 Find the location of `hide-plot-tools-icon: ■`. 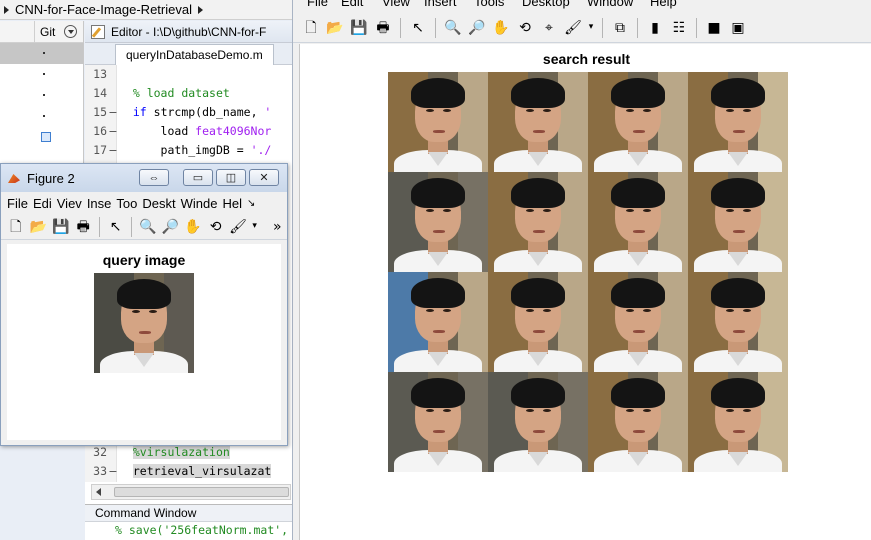

hide-plot-tools-icon: ■ is located at coordinates (714, 28).